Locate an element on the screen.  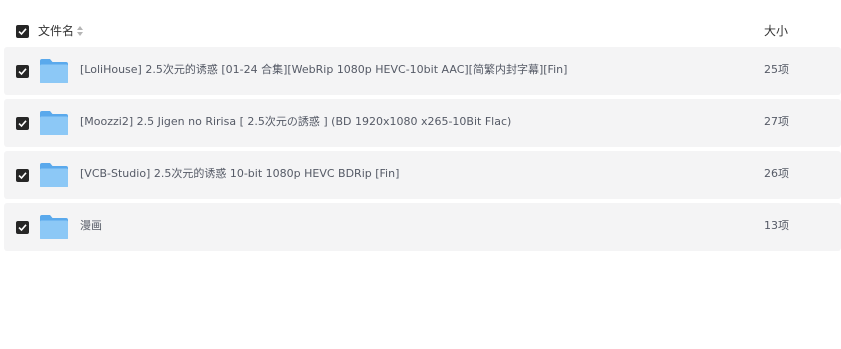
file-row: 漫画 13项 is located at coordinates (422, 227).